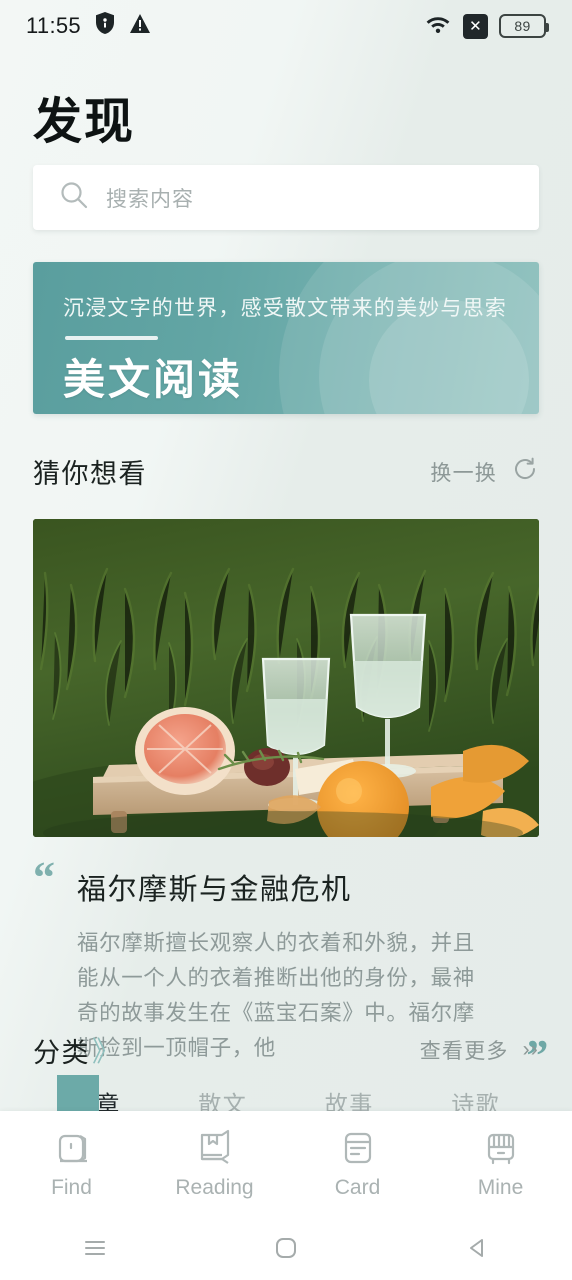 Image resolution: width=572 pixels, height=1280 pixels. I want to click on back-button, so click(476, 1248).